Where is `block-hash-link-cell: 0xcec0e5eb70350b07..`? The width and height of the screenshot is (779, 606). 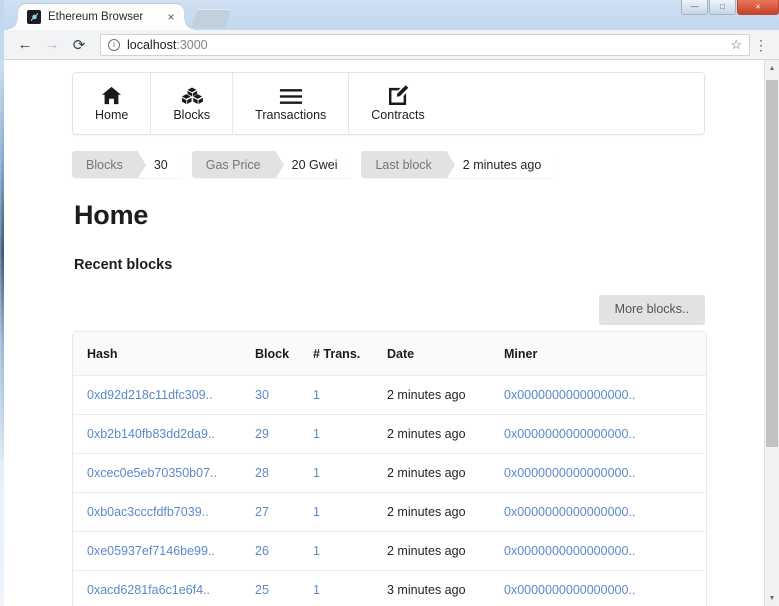 block-hash-link-cell: 0xcec0e5eb70350b07.. is located at coordinates (164, 473).